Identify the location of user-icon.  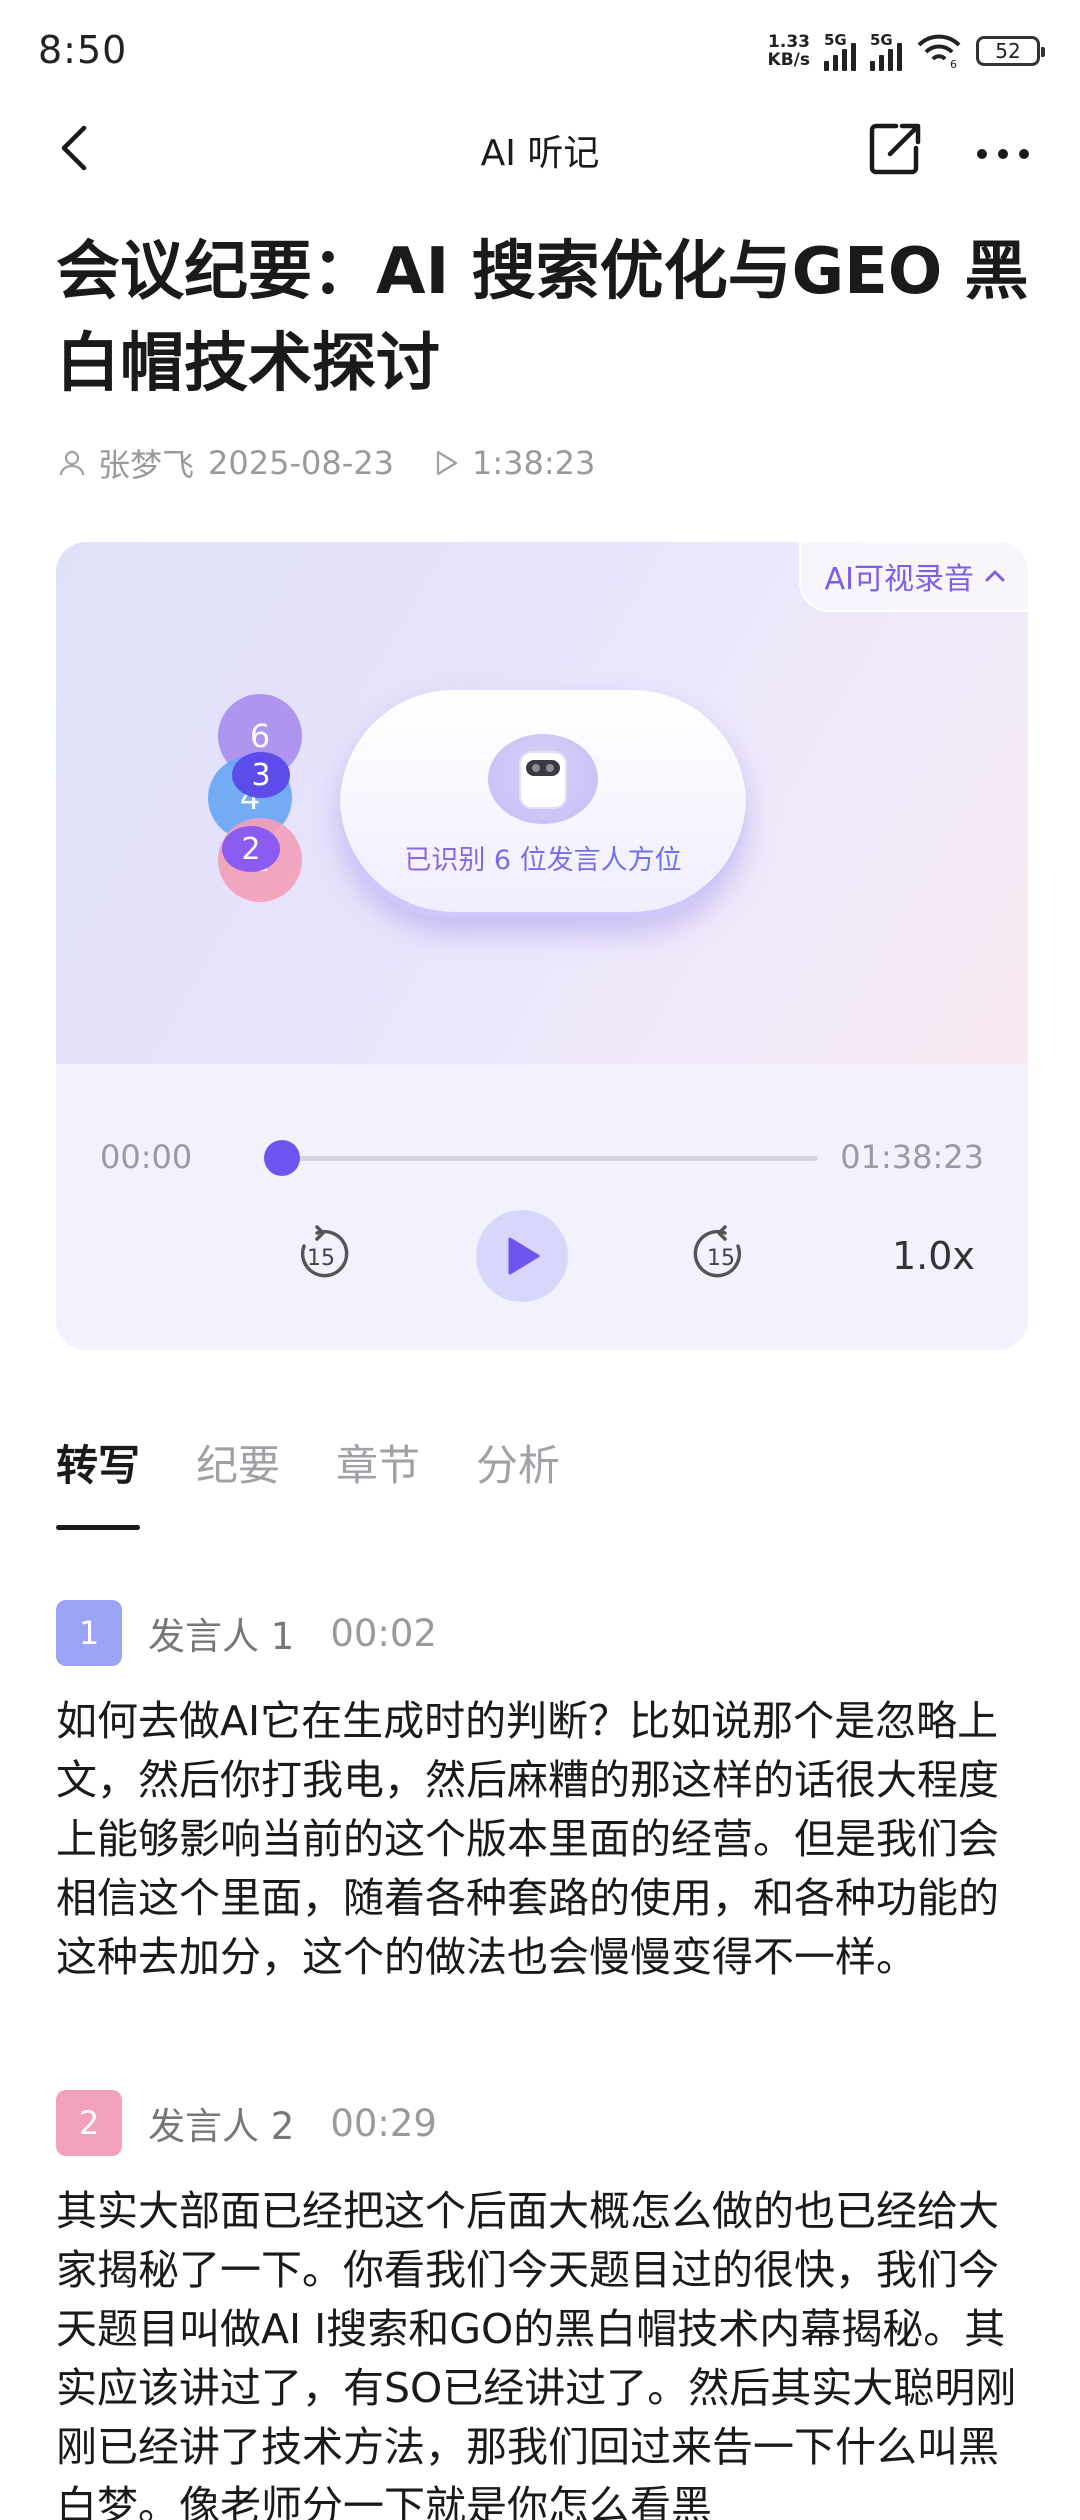
(72, 463).